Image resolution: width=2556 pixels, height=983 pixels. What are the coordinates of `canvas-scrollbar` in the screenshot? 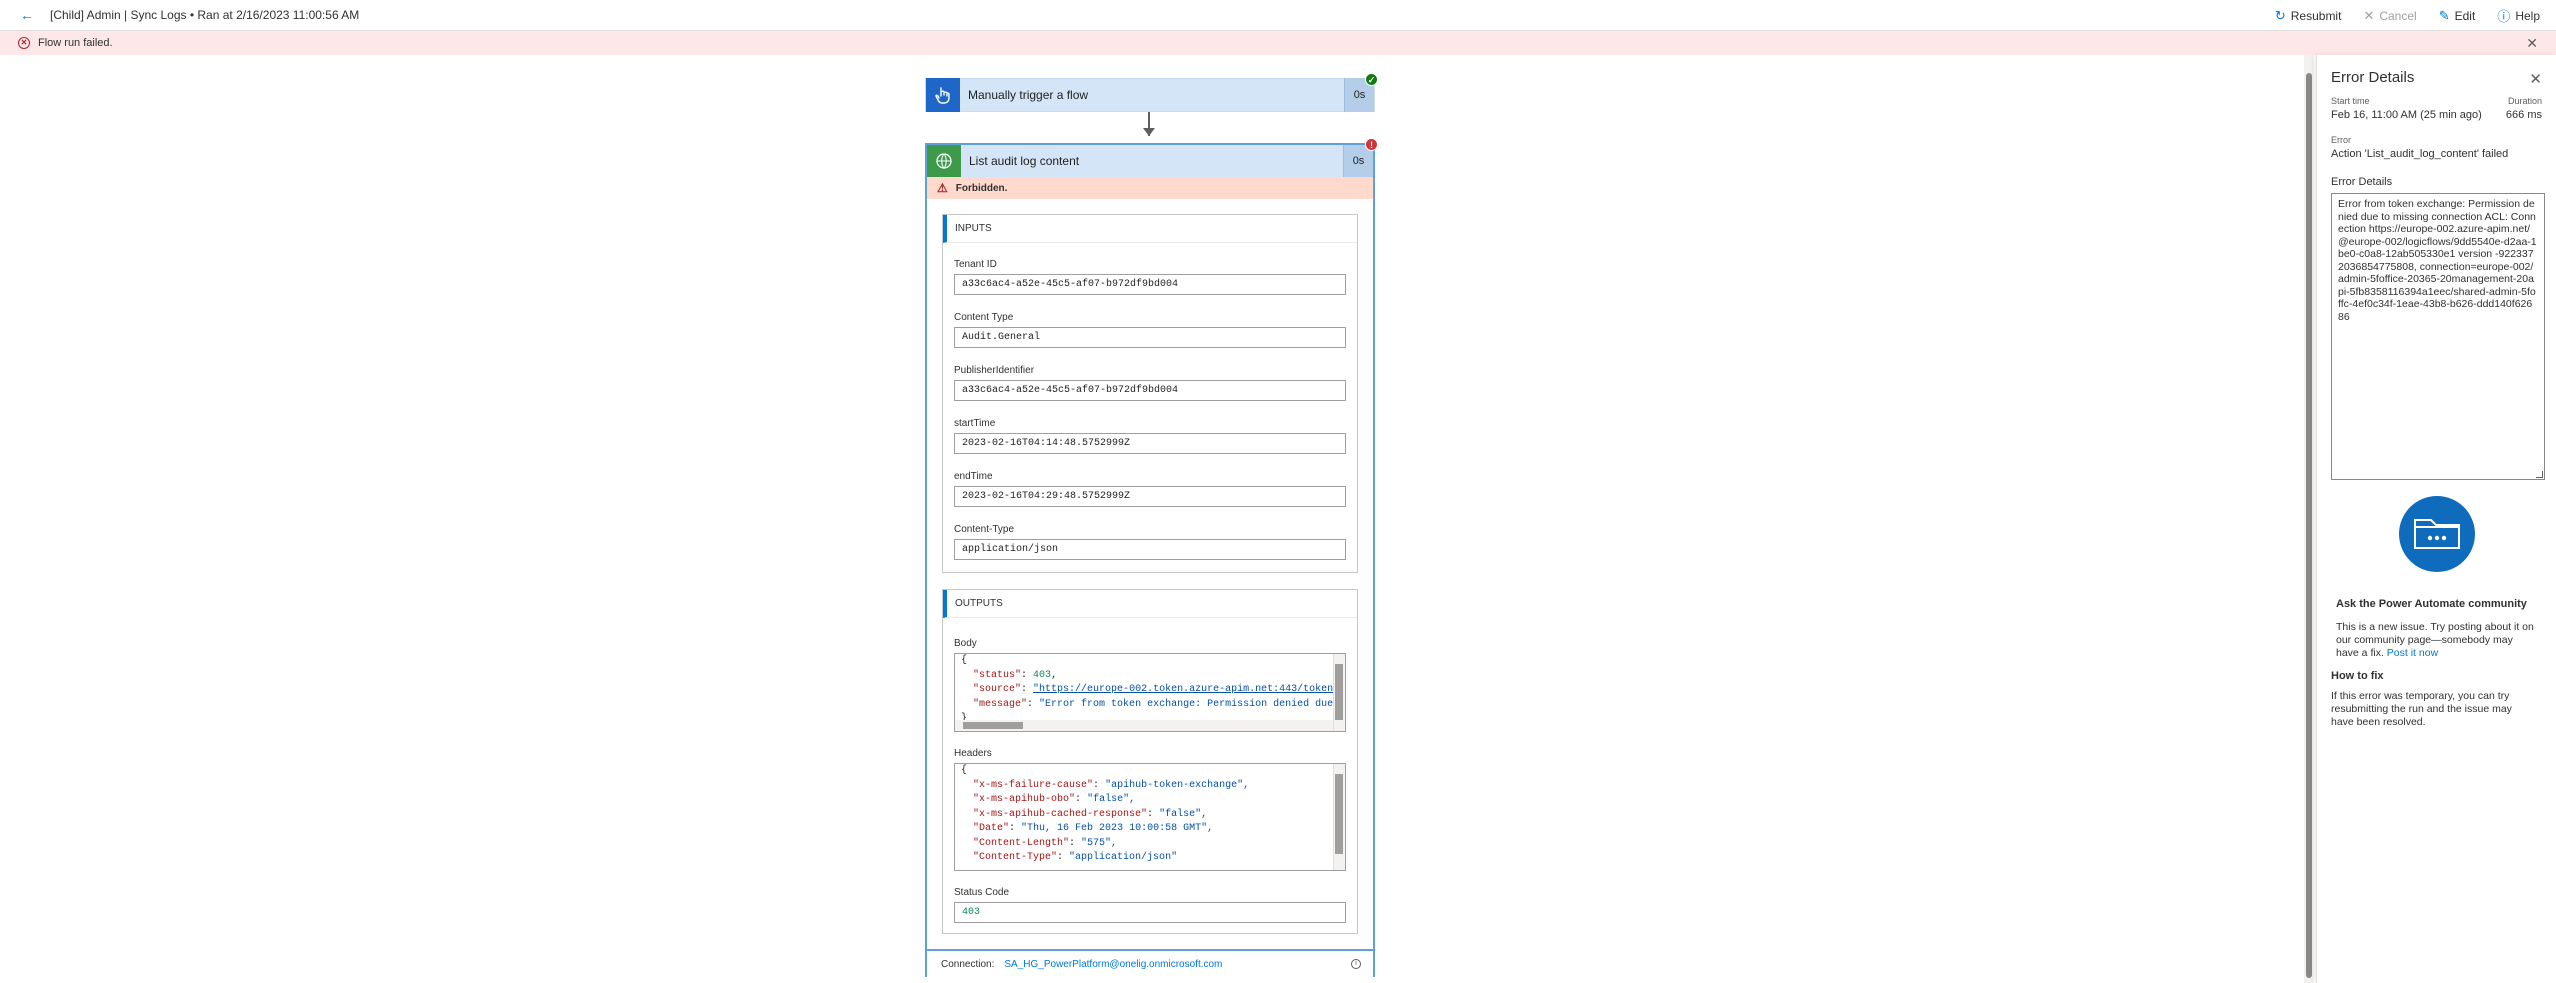 It's located at (2309, 519).